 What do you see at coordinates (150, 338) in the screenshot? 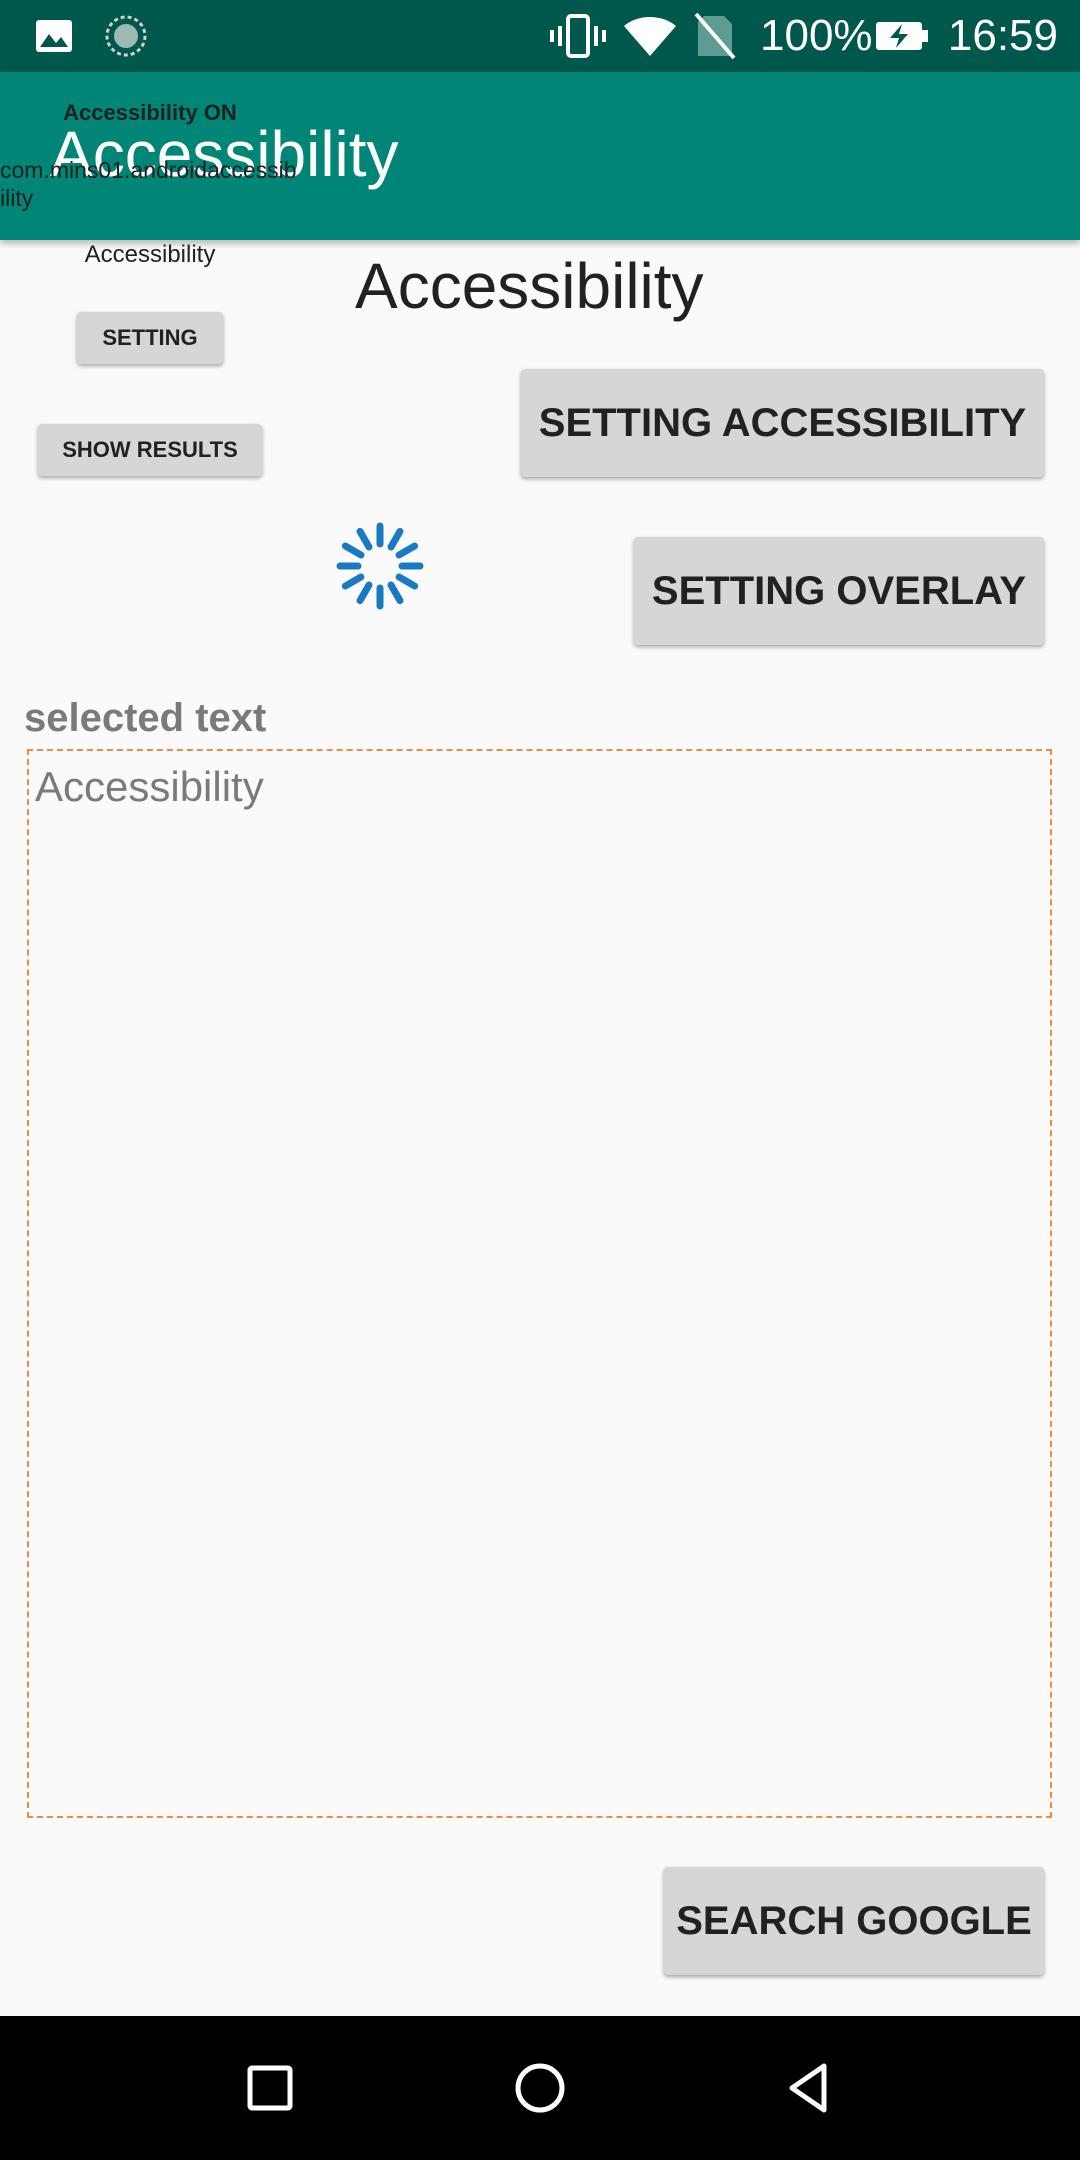
I see `setting-button: SETTING` at bounding box center [150, 338].